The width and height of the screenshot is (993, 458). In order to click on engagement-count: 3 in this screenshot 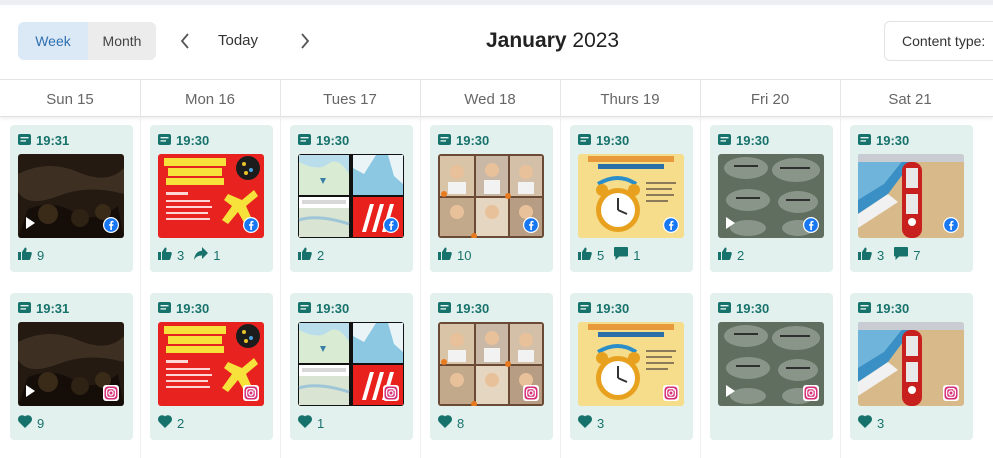, I will do `click(601, 423)`.